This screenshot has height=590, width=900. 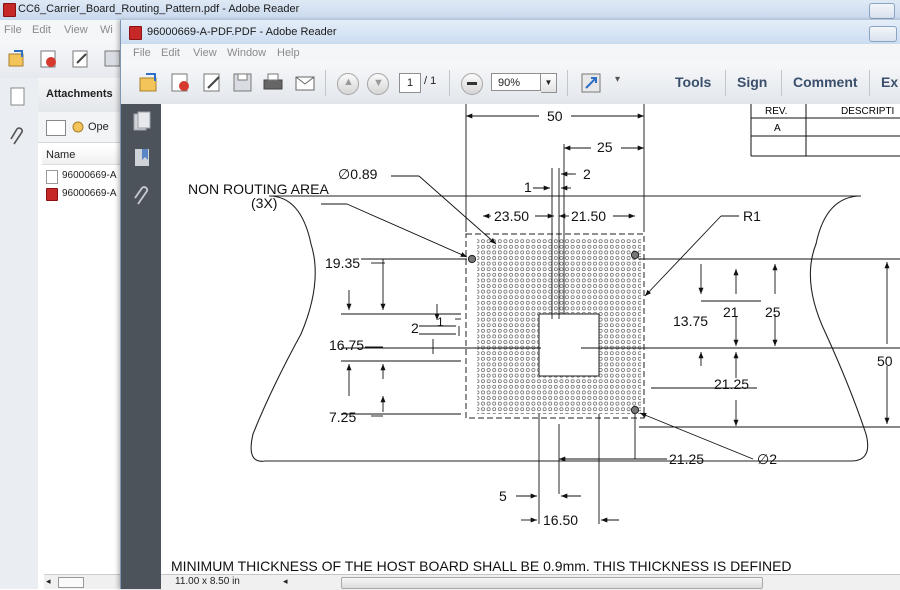 I want to click on attachments-column-header: Name, so click(x=82, y=155).